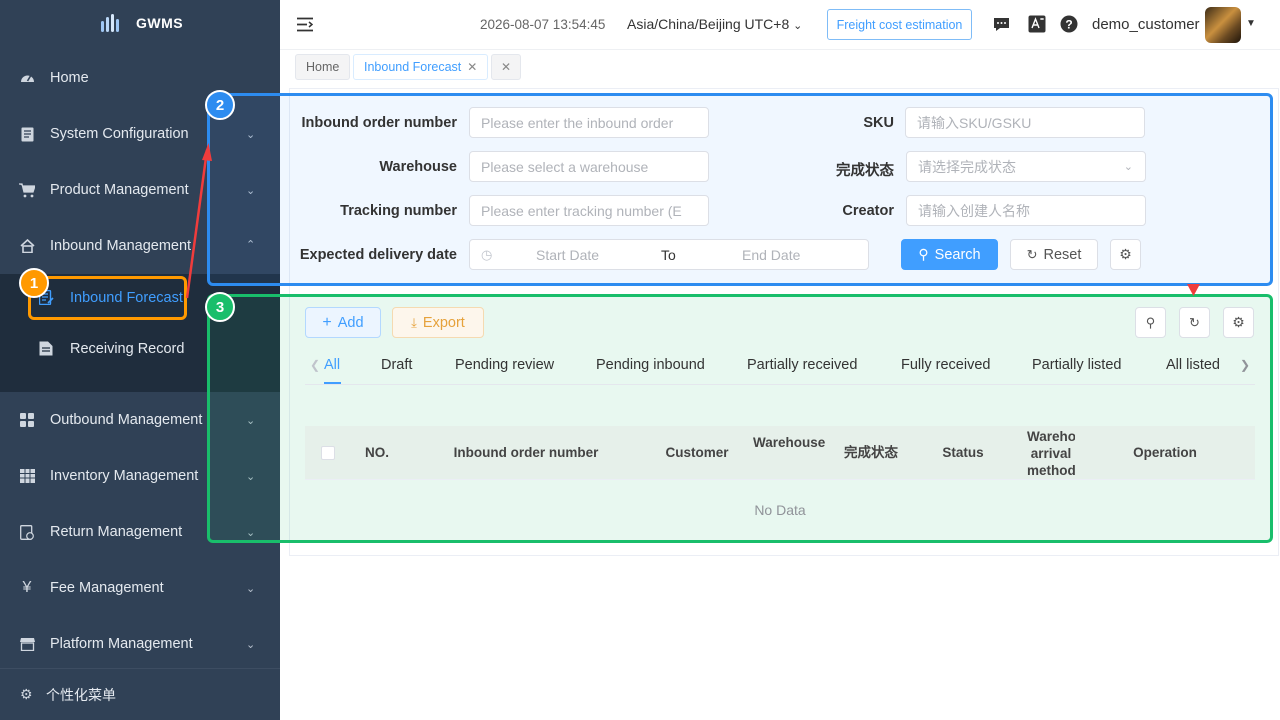  What do you see at coordinates (305, 27) in the screenshot?
I see `menu-toggle-icon` at bounding box center [305, 27].